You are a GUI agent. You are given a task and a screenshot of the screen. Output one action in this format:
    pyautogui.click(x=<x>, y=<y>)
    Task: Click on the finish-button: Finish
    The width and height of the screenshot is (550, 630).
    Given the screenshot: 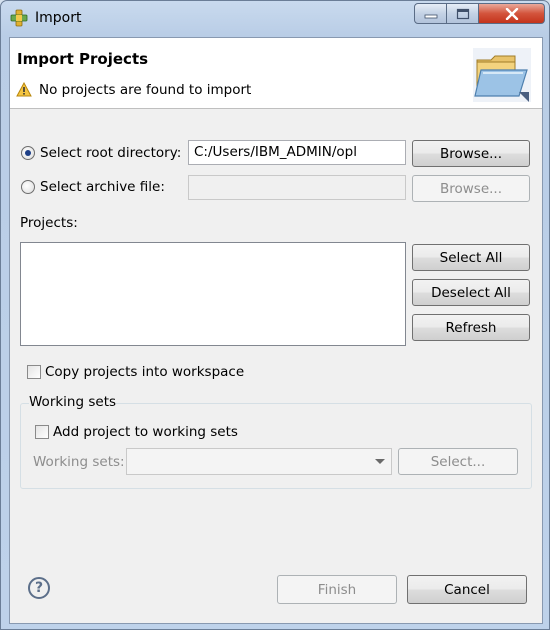 What is the action you would take?
    pyautogui.click(x=337, y=589)
    